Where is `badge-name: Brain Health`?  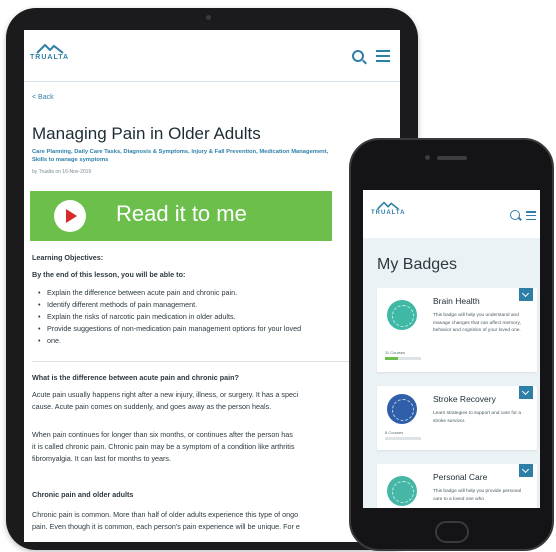 badge-name: Brain Health is located at coordinates (456, 301).